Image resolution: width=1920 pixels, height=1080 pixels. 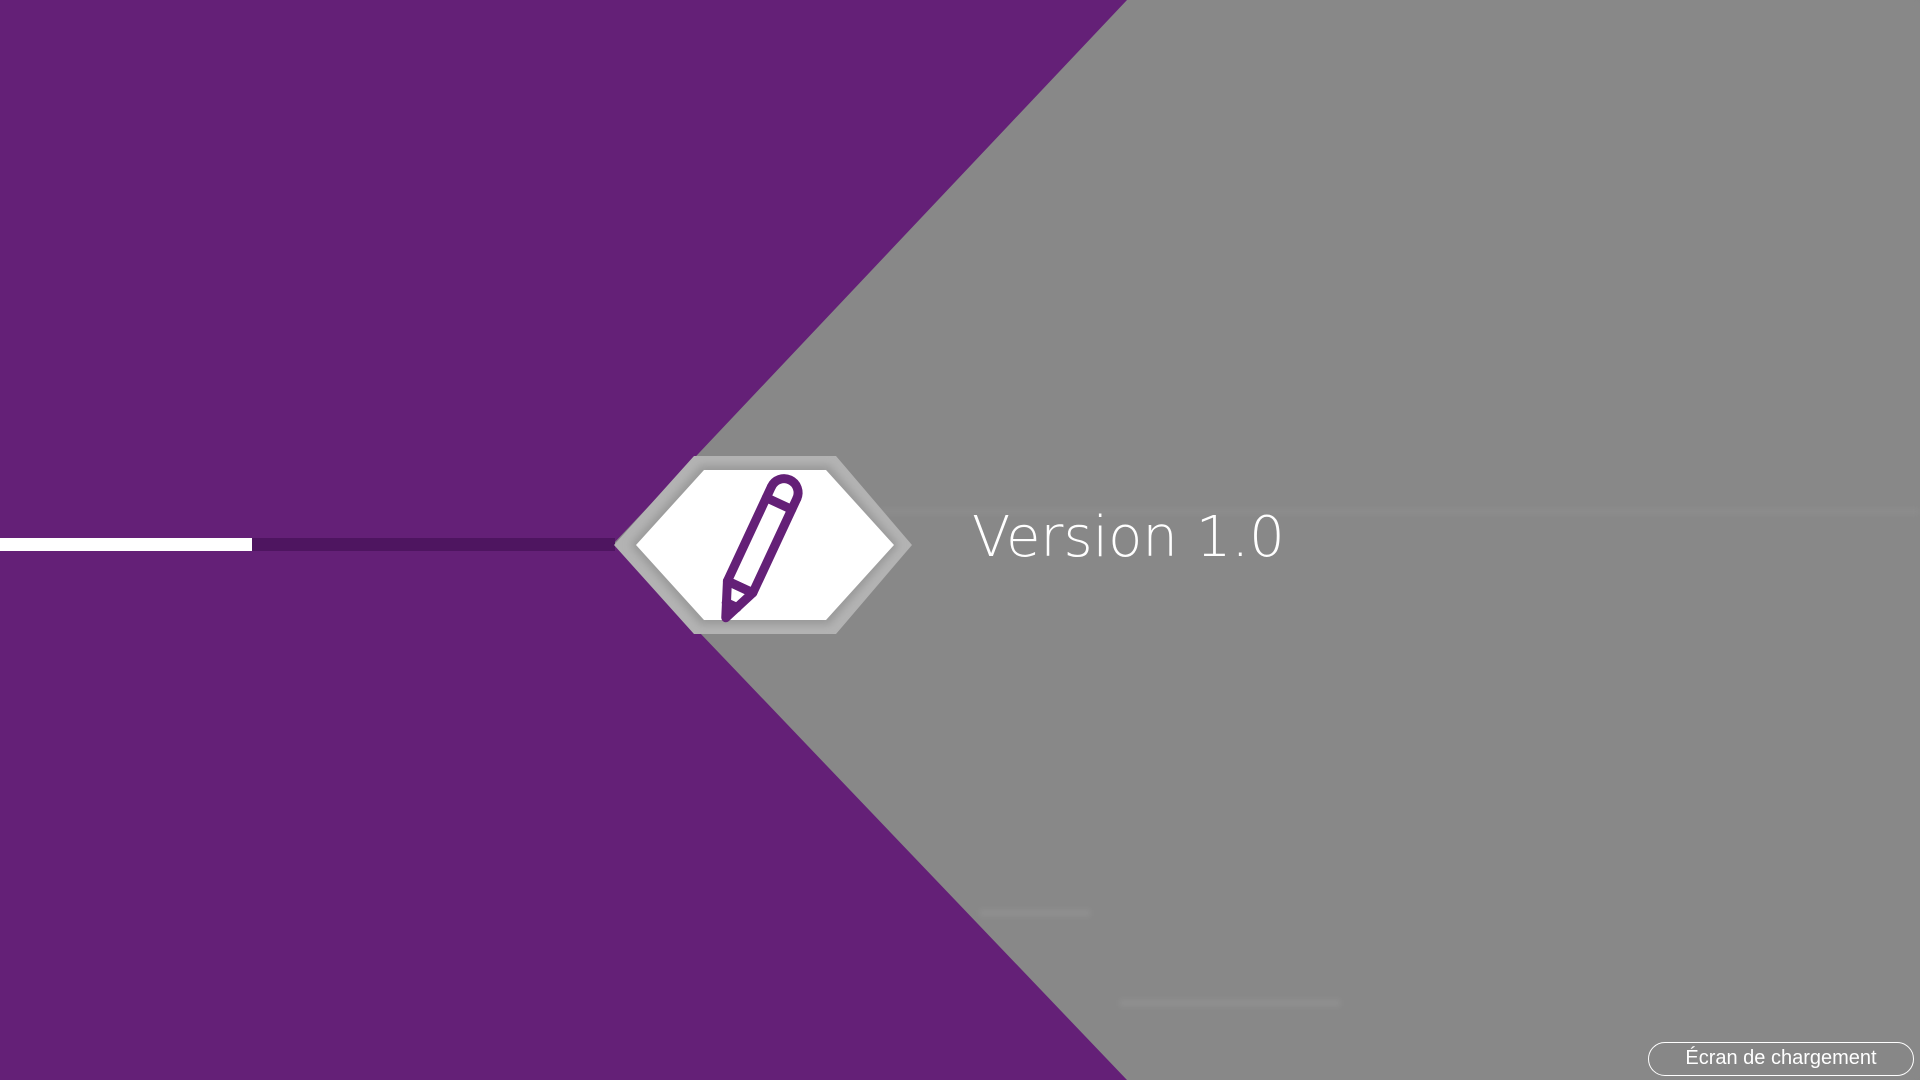 What do you see at coordinates (1128, 537) in the screenshot?
I see `version-label: Version 1.0` at bounding box center [1128, 537].